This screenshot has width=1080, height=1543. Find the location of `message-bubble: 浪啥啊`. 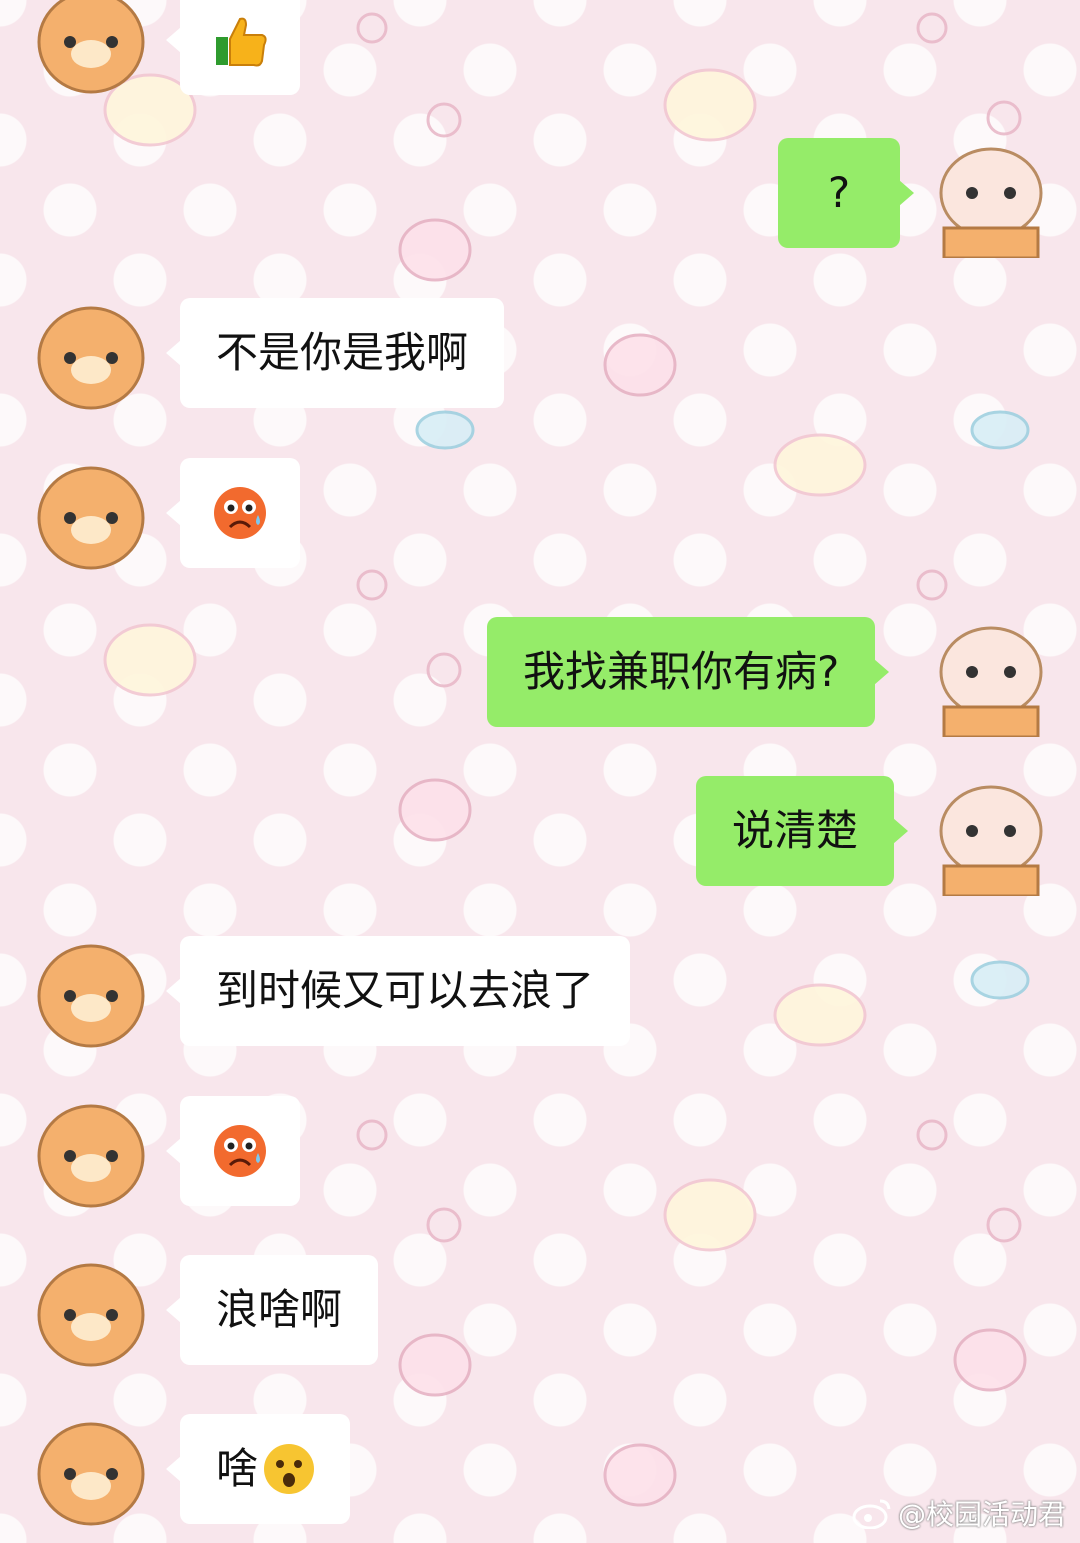

message-bubble: 浪啥啊 is located at coordinates (272, 1310).